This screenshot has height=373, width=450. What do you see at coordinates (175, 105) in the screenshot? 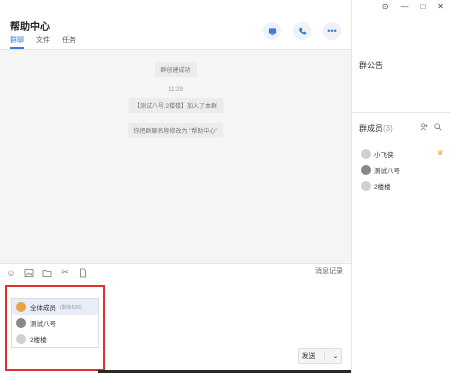
I see `system-message: 【测试八号,2楼楼】加入了本群` at bounding box center [175, 105].